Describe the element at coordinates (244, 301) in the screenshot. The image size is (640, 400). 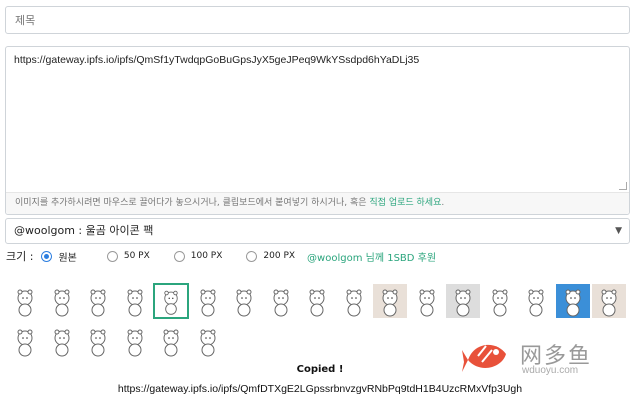
I see `bear-lying-icon` at that location.